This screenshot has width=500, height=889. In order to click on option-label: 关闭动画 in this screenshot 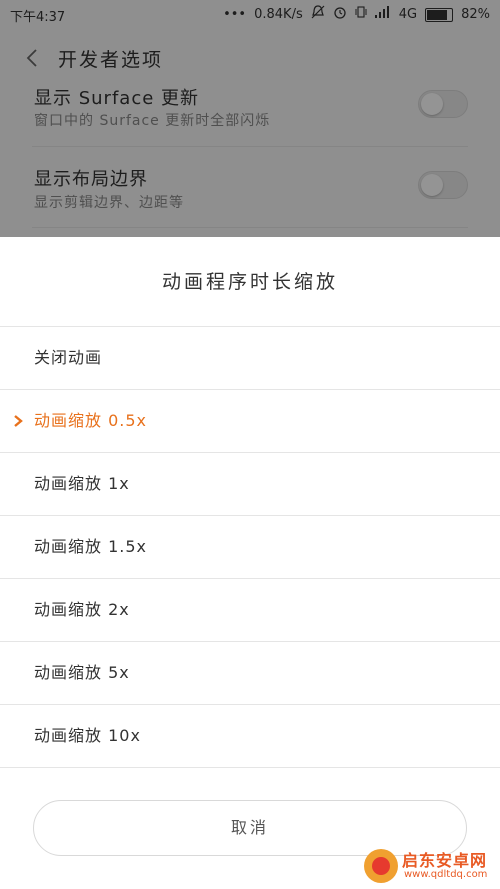, I will do `click(68, 357)`.